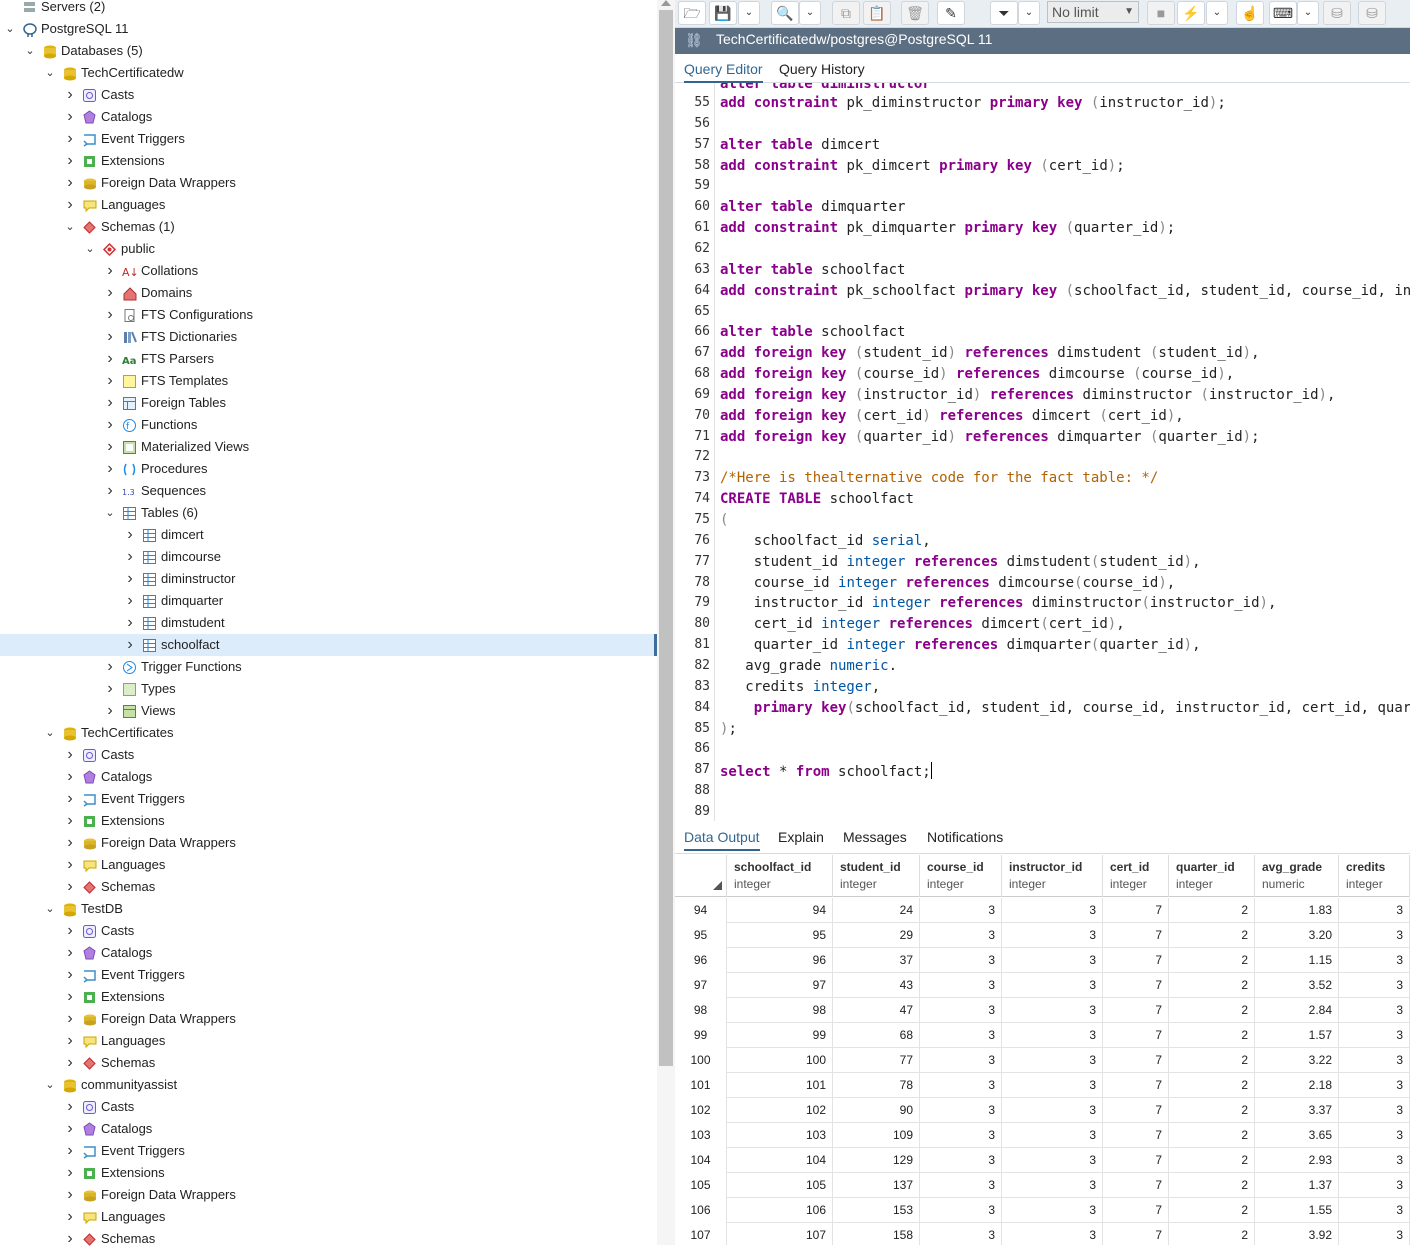 This screenshot has height=1246, width=1410. I want to click on table-row: 107 107 158 3 3 7 2 3.92 3, so click(1042, 1234).